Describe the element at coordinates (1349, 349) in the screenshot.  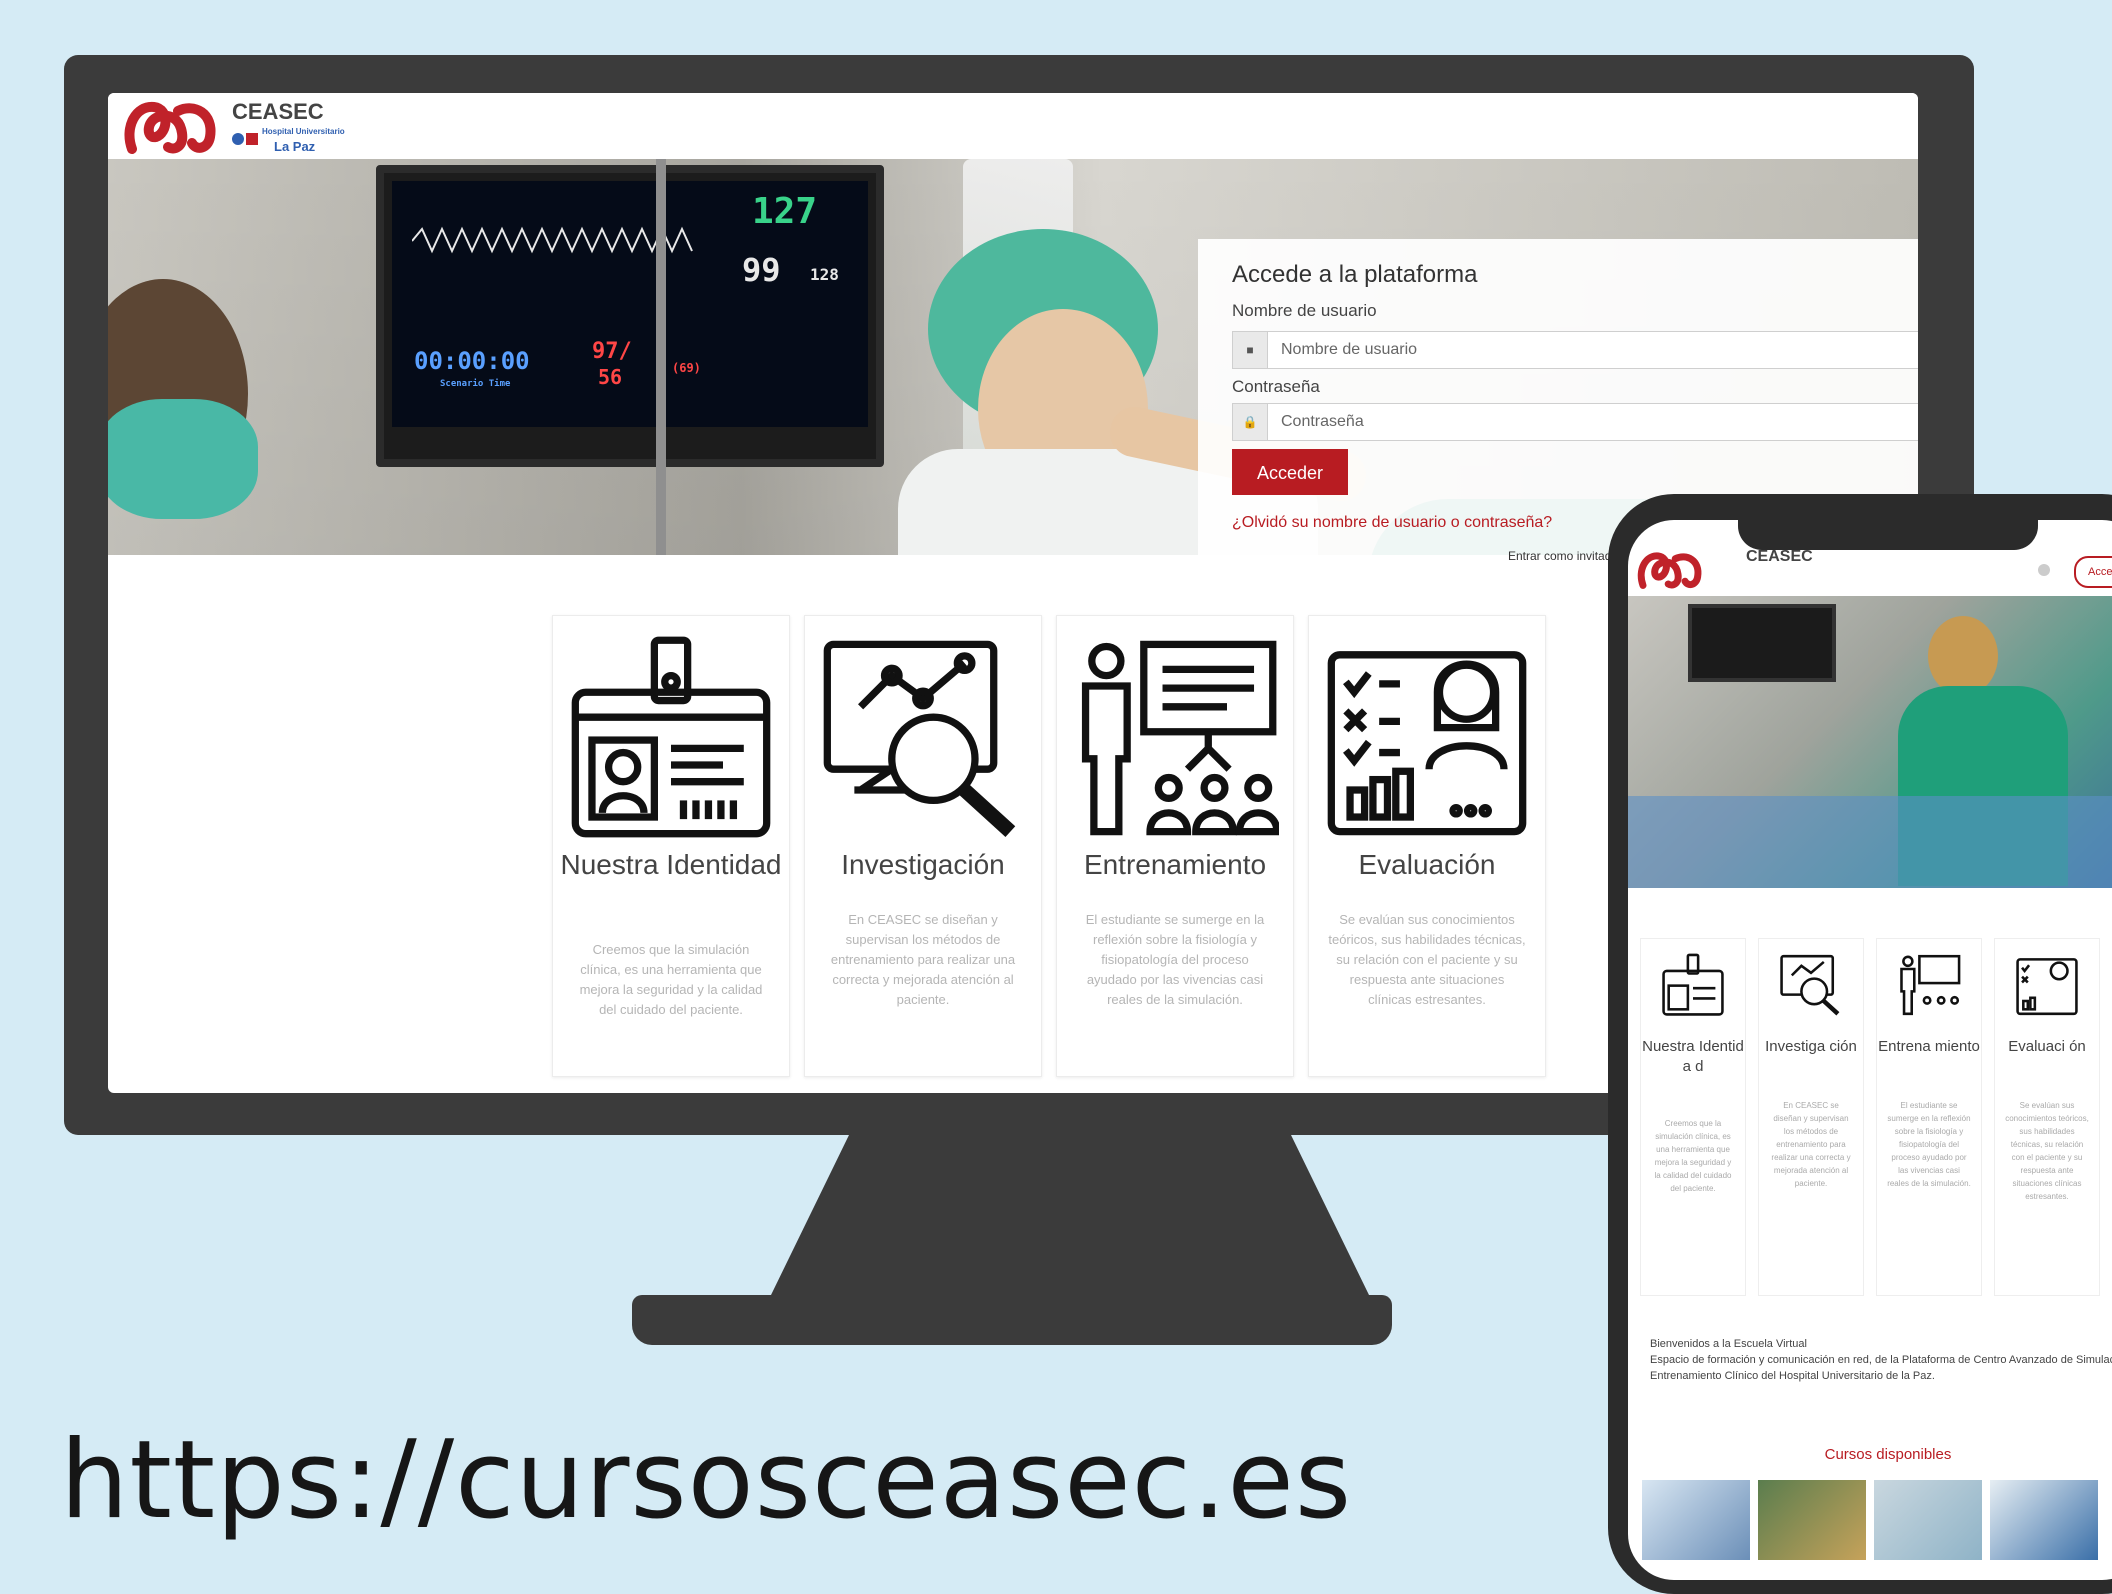
I see `username-placeholder: Nombre de usuario` at that location.